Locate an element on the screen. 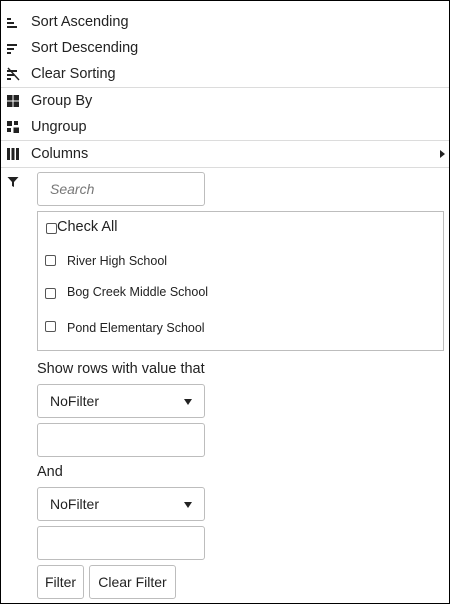  sort-descending-icon is located at coordinates (12, 49).